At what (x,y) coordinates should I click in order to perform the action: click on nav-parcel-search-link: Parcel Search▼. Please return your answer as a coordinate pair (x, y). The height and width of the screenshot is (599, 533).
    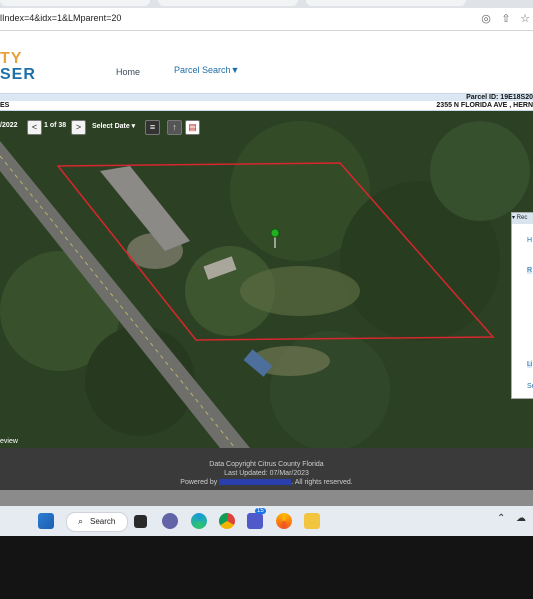
    Looking at the image, I should click on (206, 70).